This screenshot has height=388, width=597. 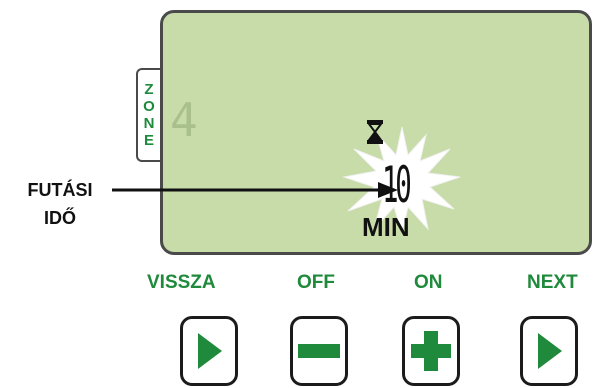 What do you see at coordinates (181, 282) in the screenshot?
I see `back-button-label: VISSZA` at bounding box center [181, 282].